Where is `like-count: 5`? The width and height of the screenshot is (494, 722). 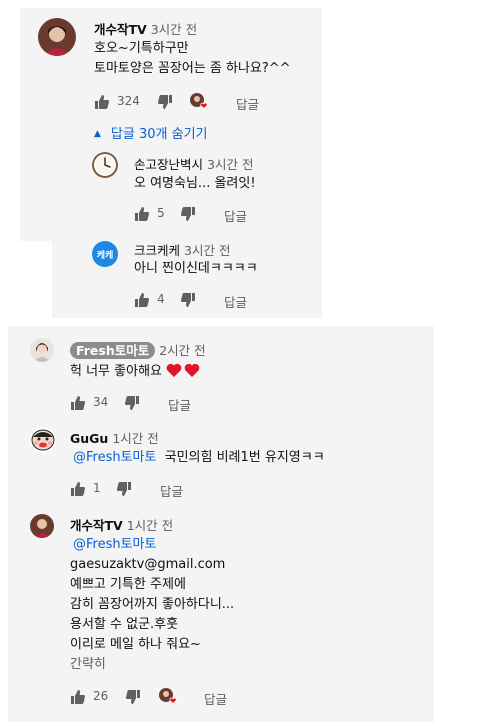
like-count: 5 is located at coordinates (161, 213).